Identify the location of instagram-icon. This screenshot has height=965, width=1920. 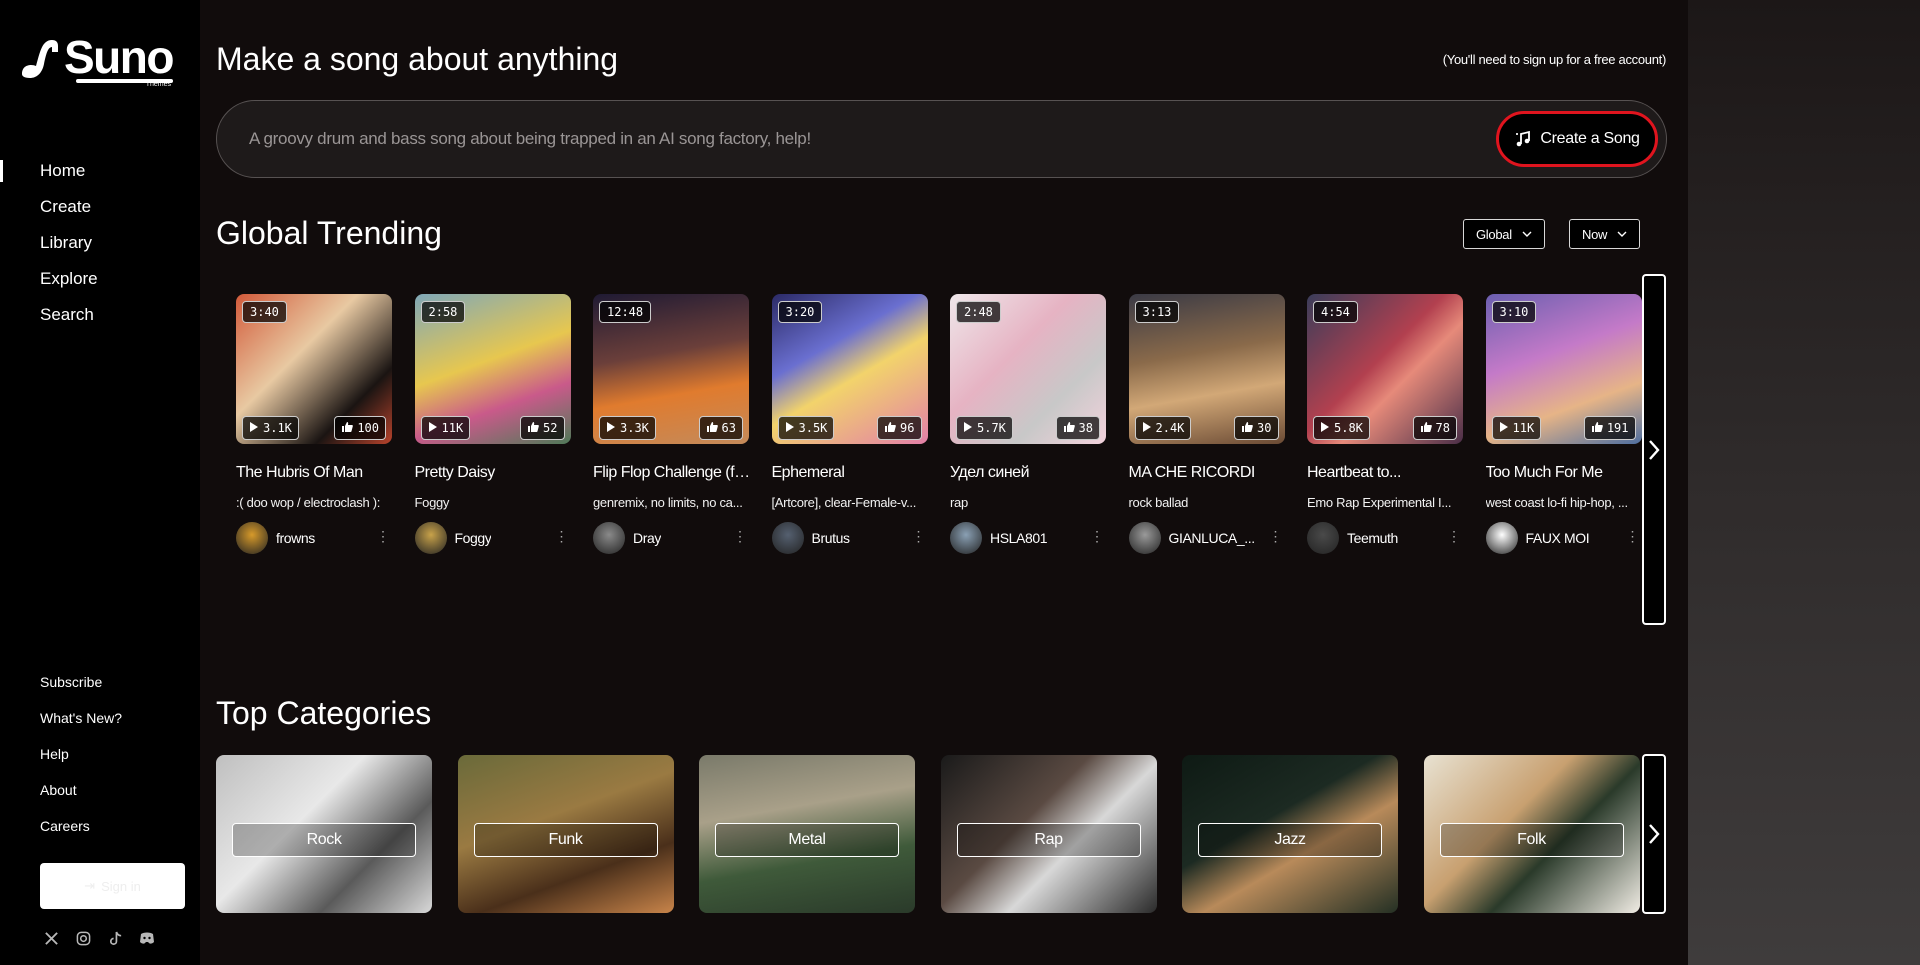
(83, 938).